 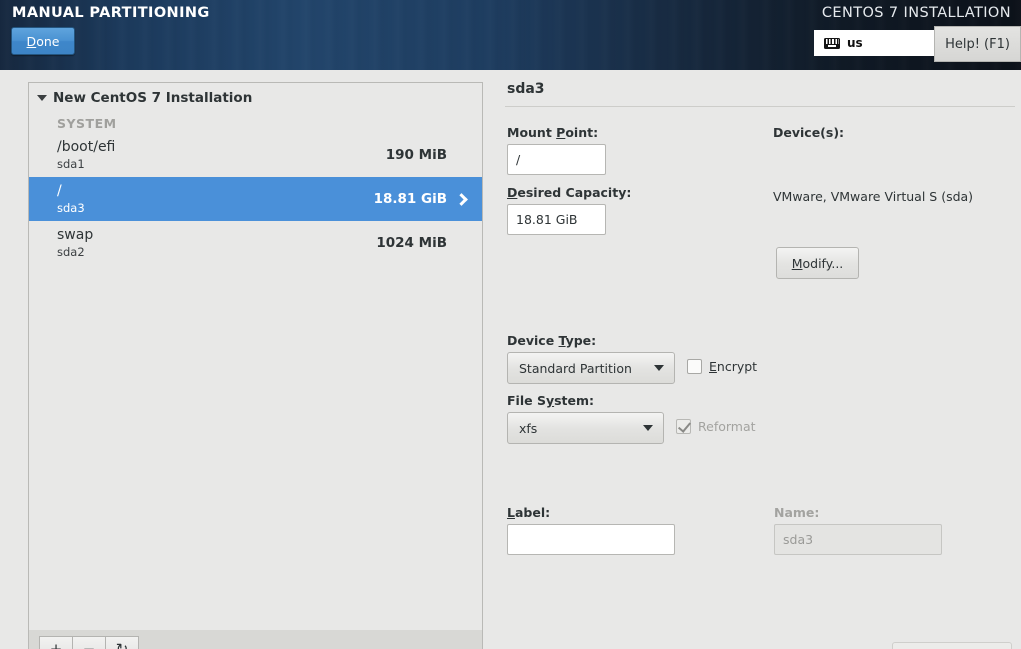 I want to click on encrypt-checkbox: Encrypt, so click(x=722, y=366).